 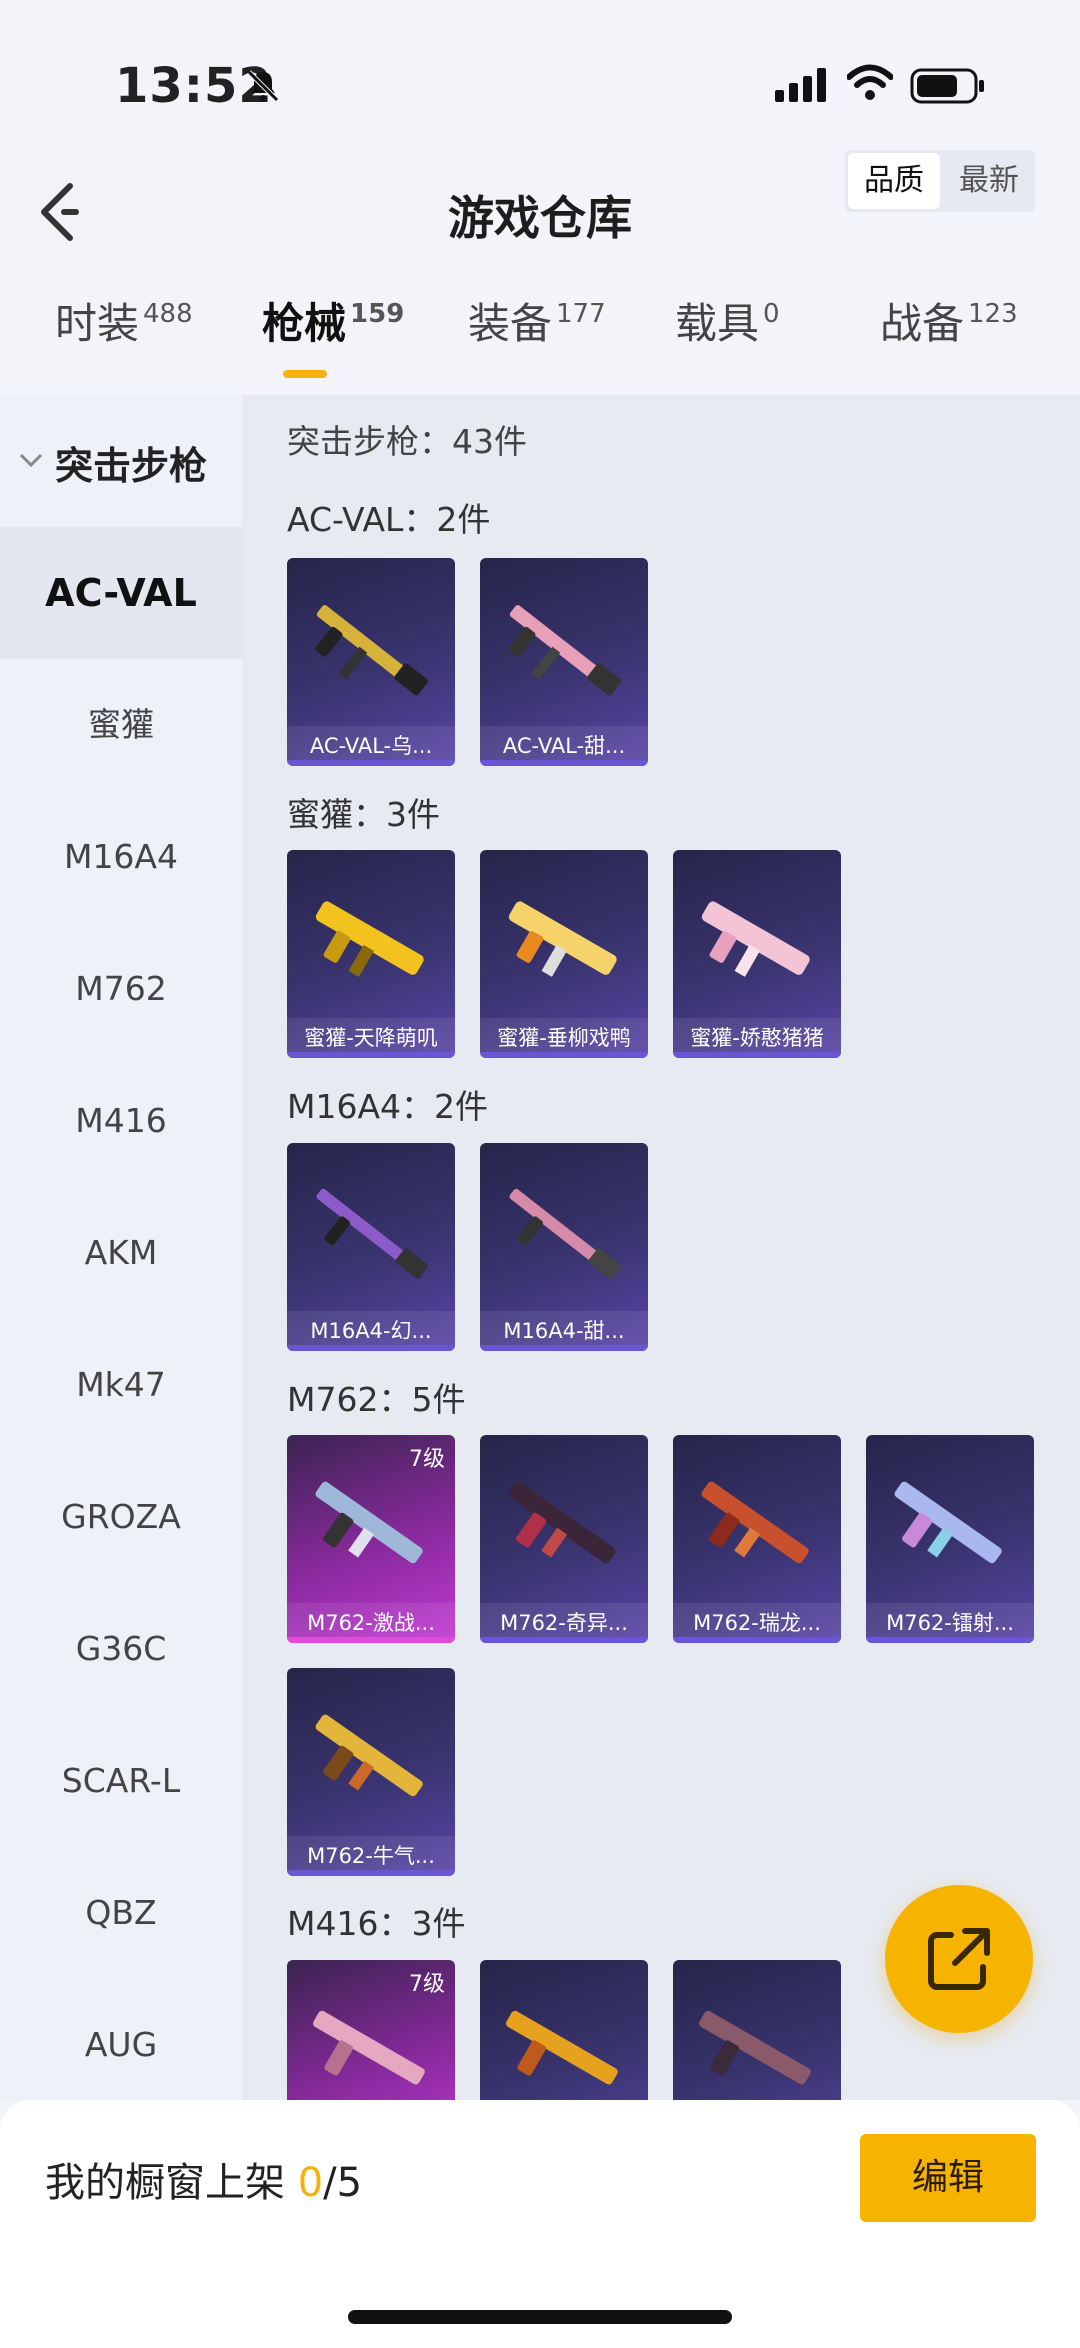 What do you see at coordinates (989, 181) in the screenshot?
I see `sort-newest-button: 最新` at bounding box center [989, 181].